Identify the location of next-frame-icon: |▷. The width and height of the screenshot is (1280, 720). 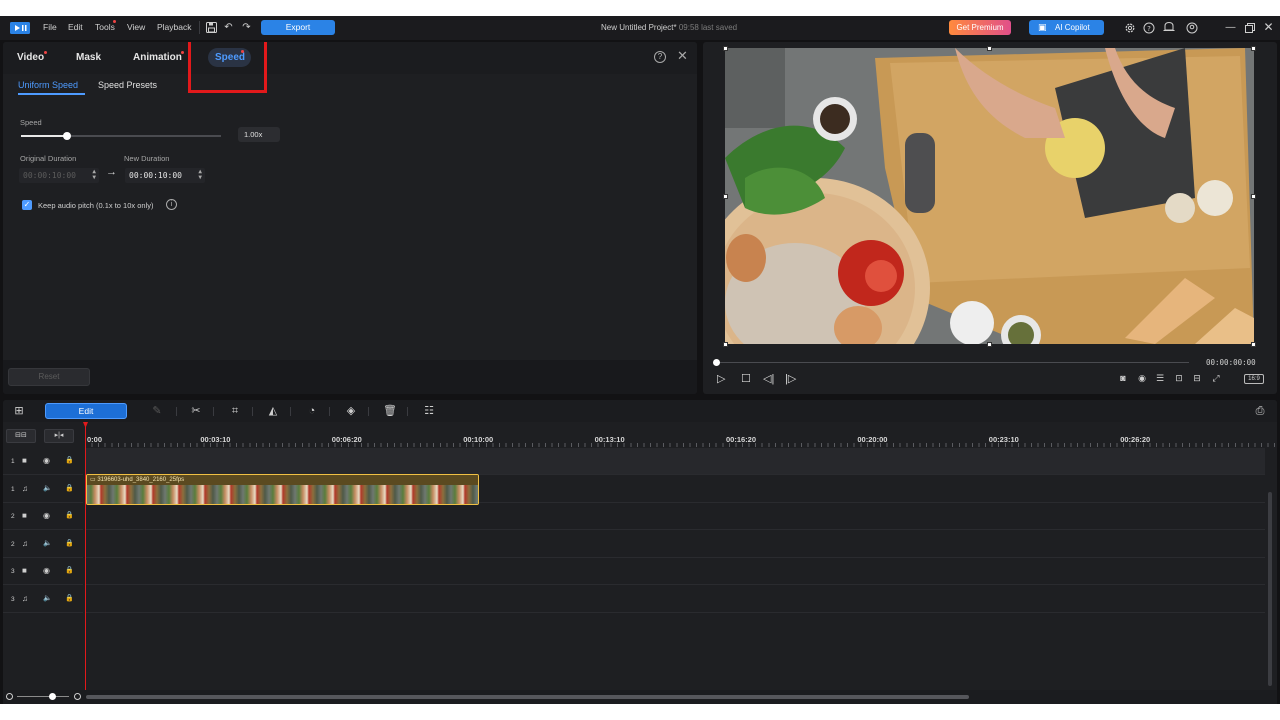
(790, 378).